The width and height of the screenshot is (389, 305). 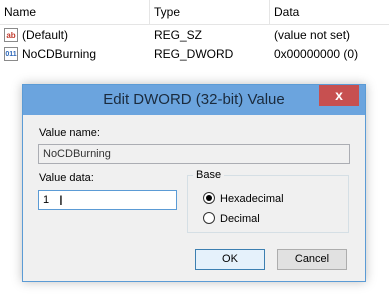 I want to click on dialog-titlebar: Edit DWORD (32-bit) Value x, so click(x=194, y=100).